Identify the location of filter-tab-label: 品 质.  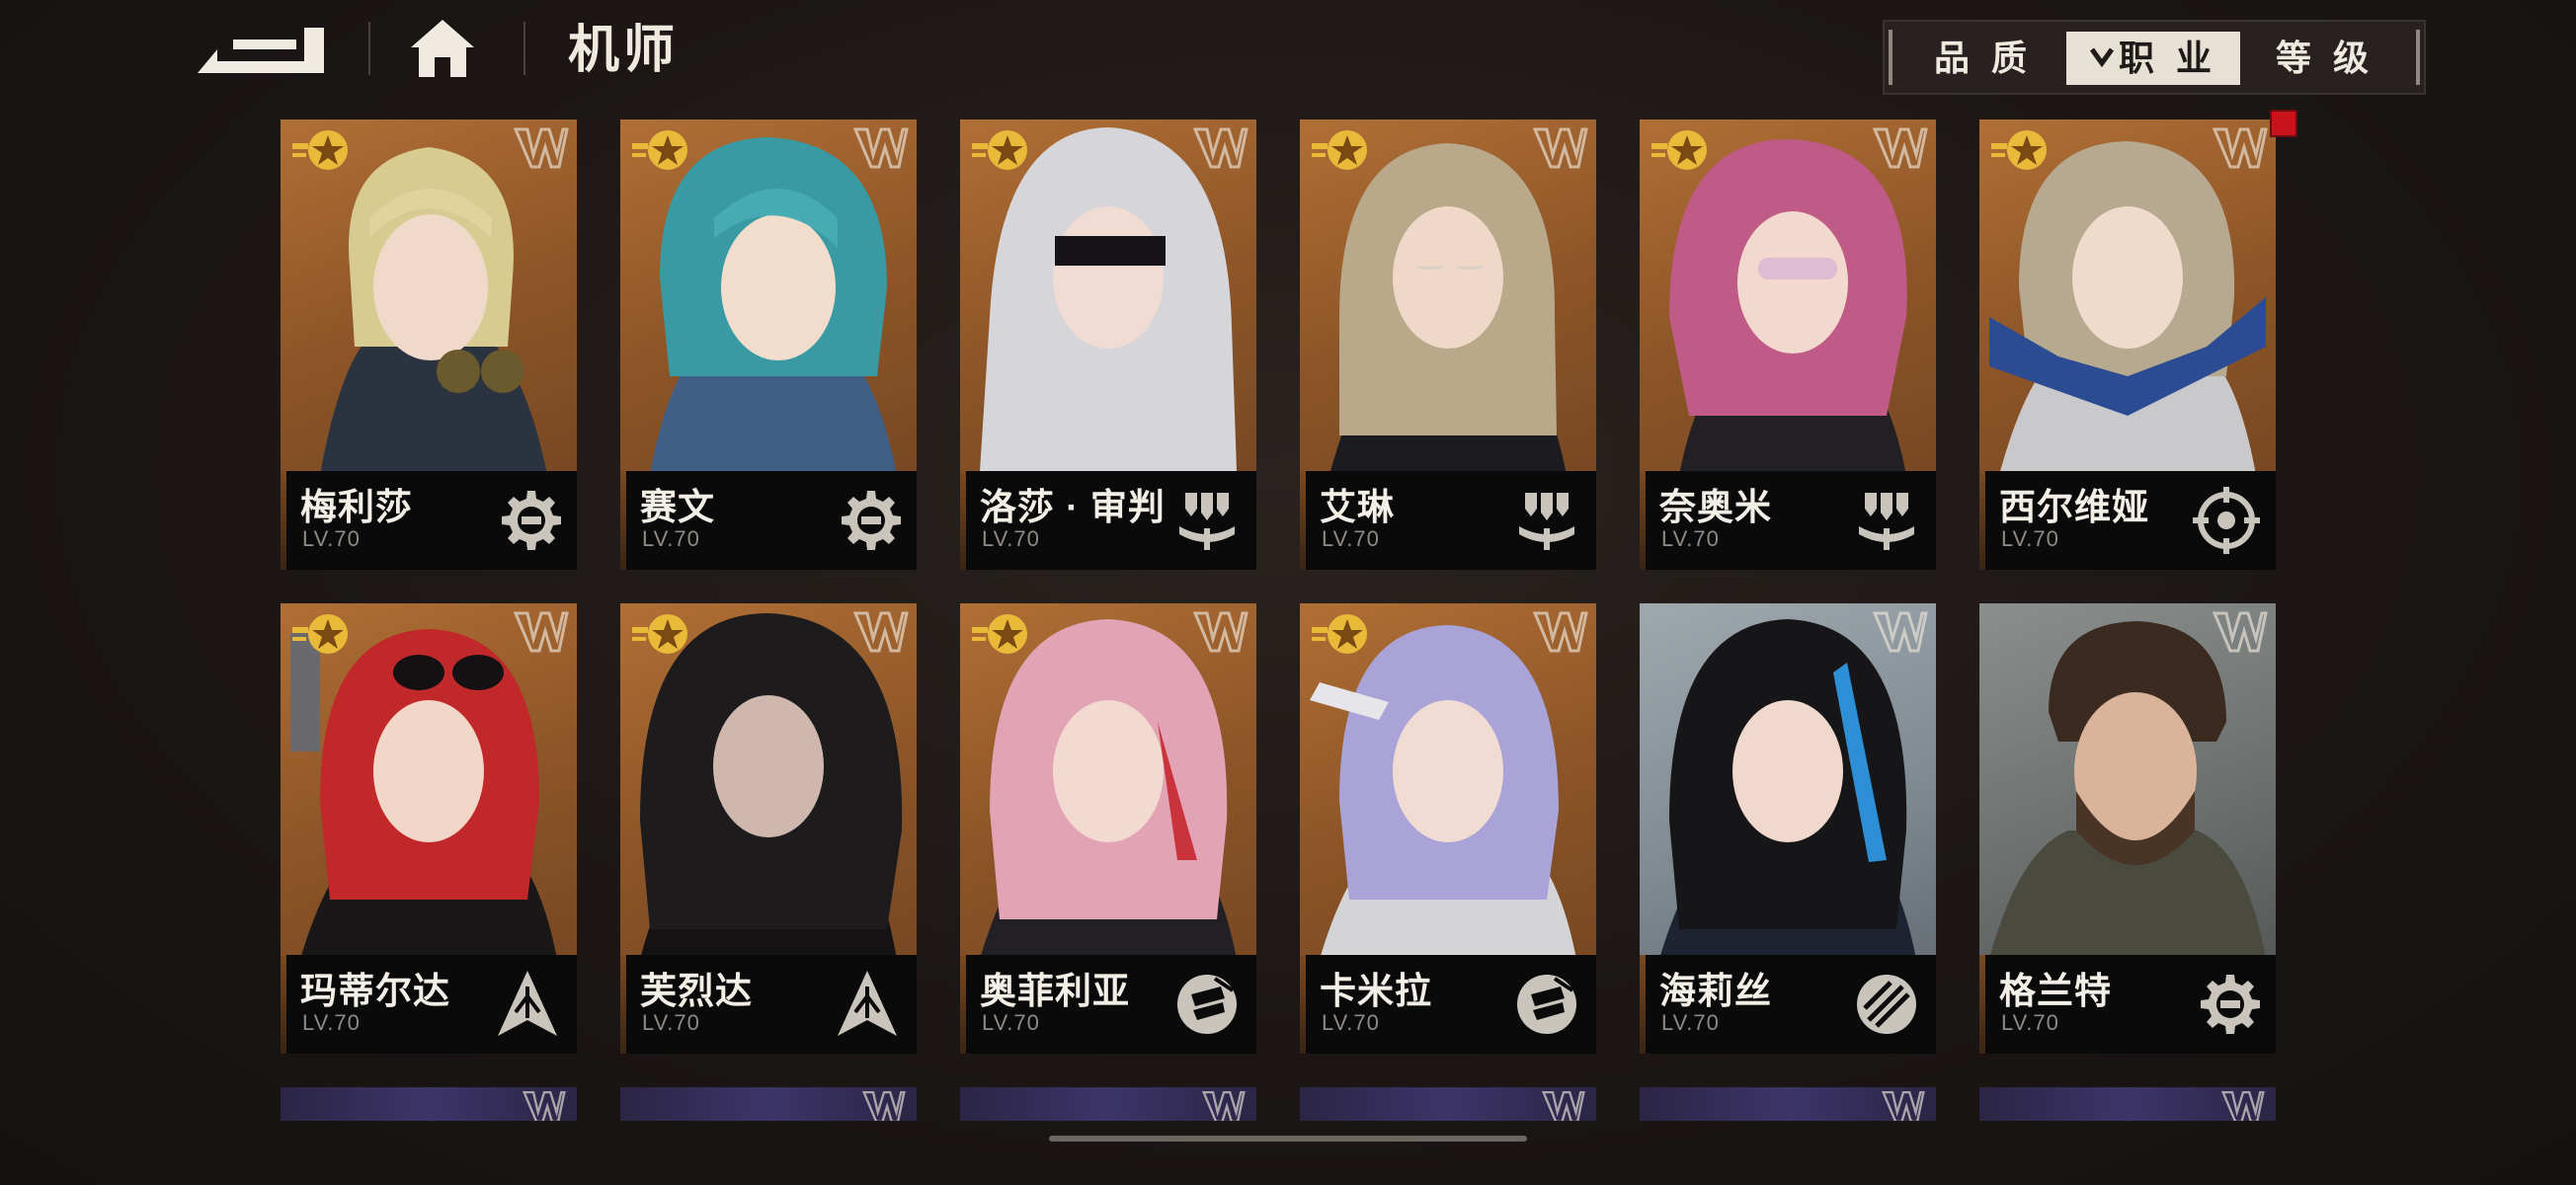
(1983, 58).